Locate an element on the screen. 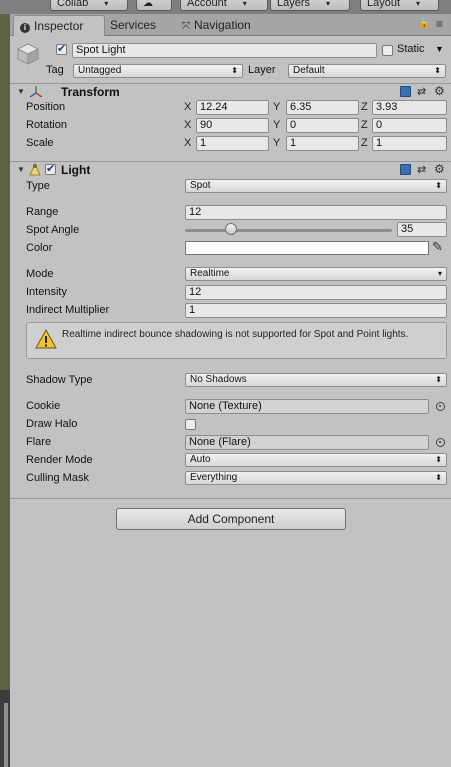 The width and height of the screenshot is (451, 767). scrollbar-edge is located at coordinates (6, 735).